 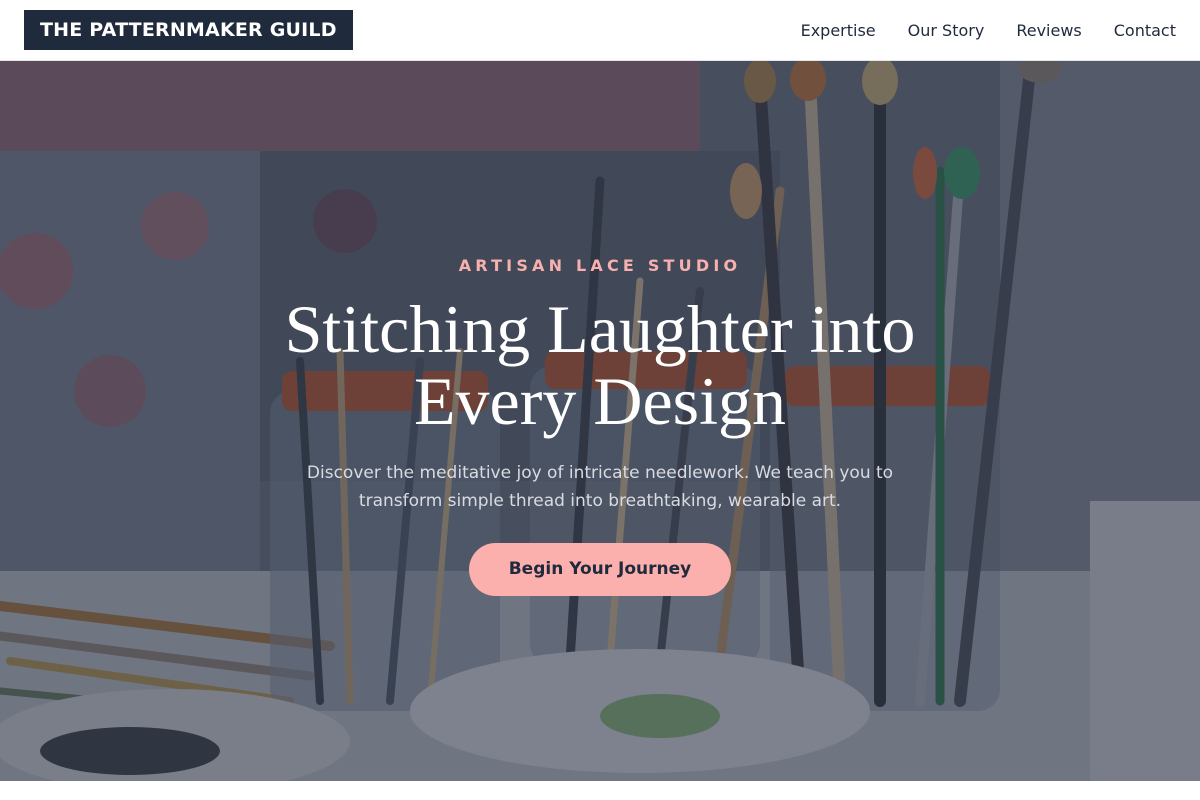 What do you see at coordinates (600, 790) in the screenshot?
I see `page-bottom-strip` at bounding box center [600, 790].